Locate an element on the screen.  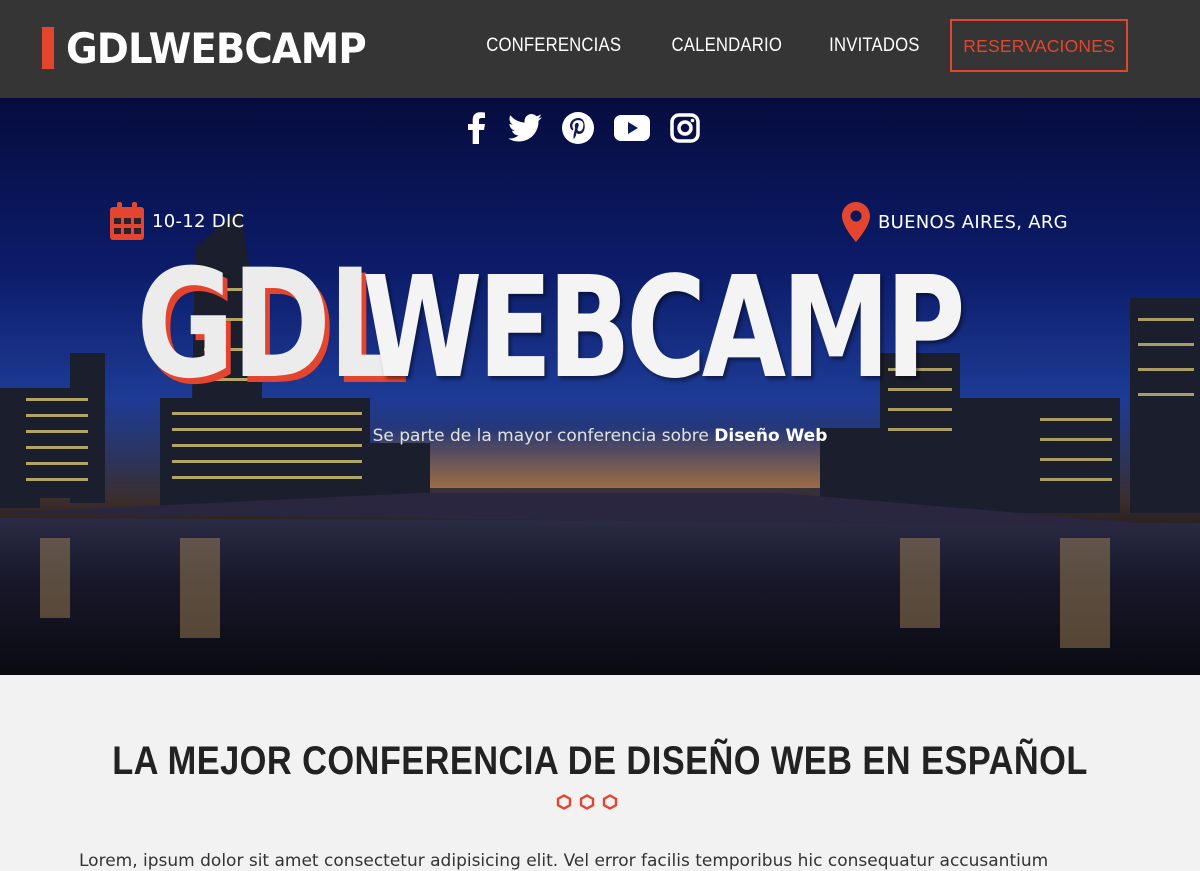
site-logo: GDLWEBCAMP is located at coordinates (217, 48).